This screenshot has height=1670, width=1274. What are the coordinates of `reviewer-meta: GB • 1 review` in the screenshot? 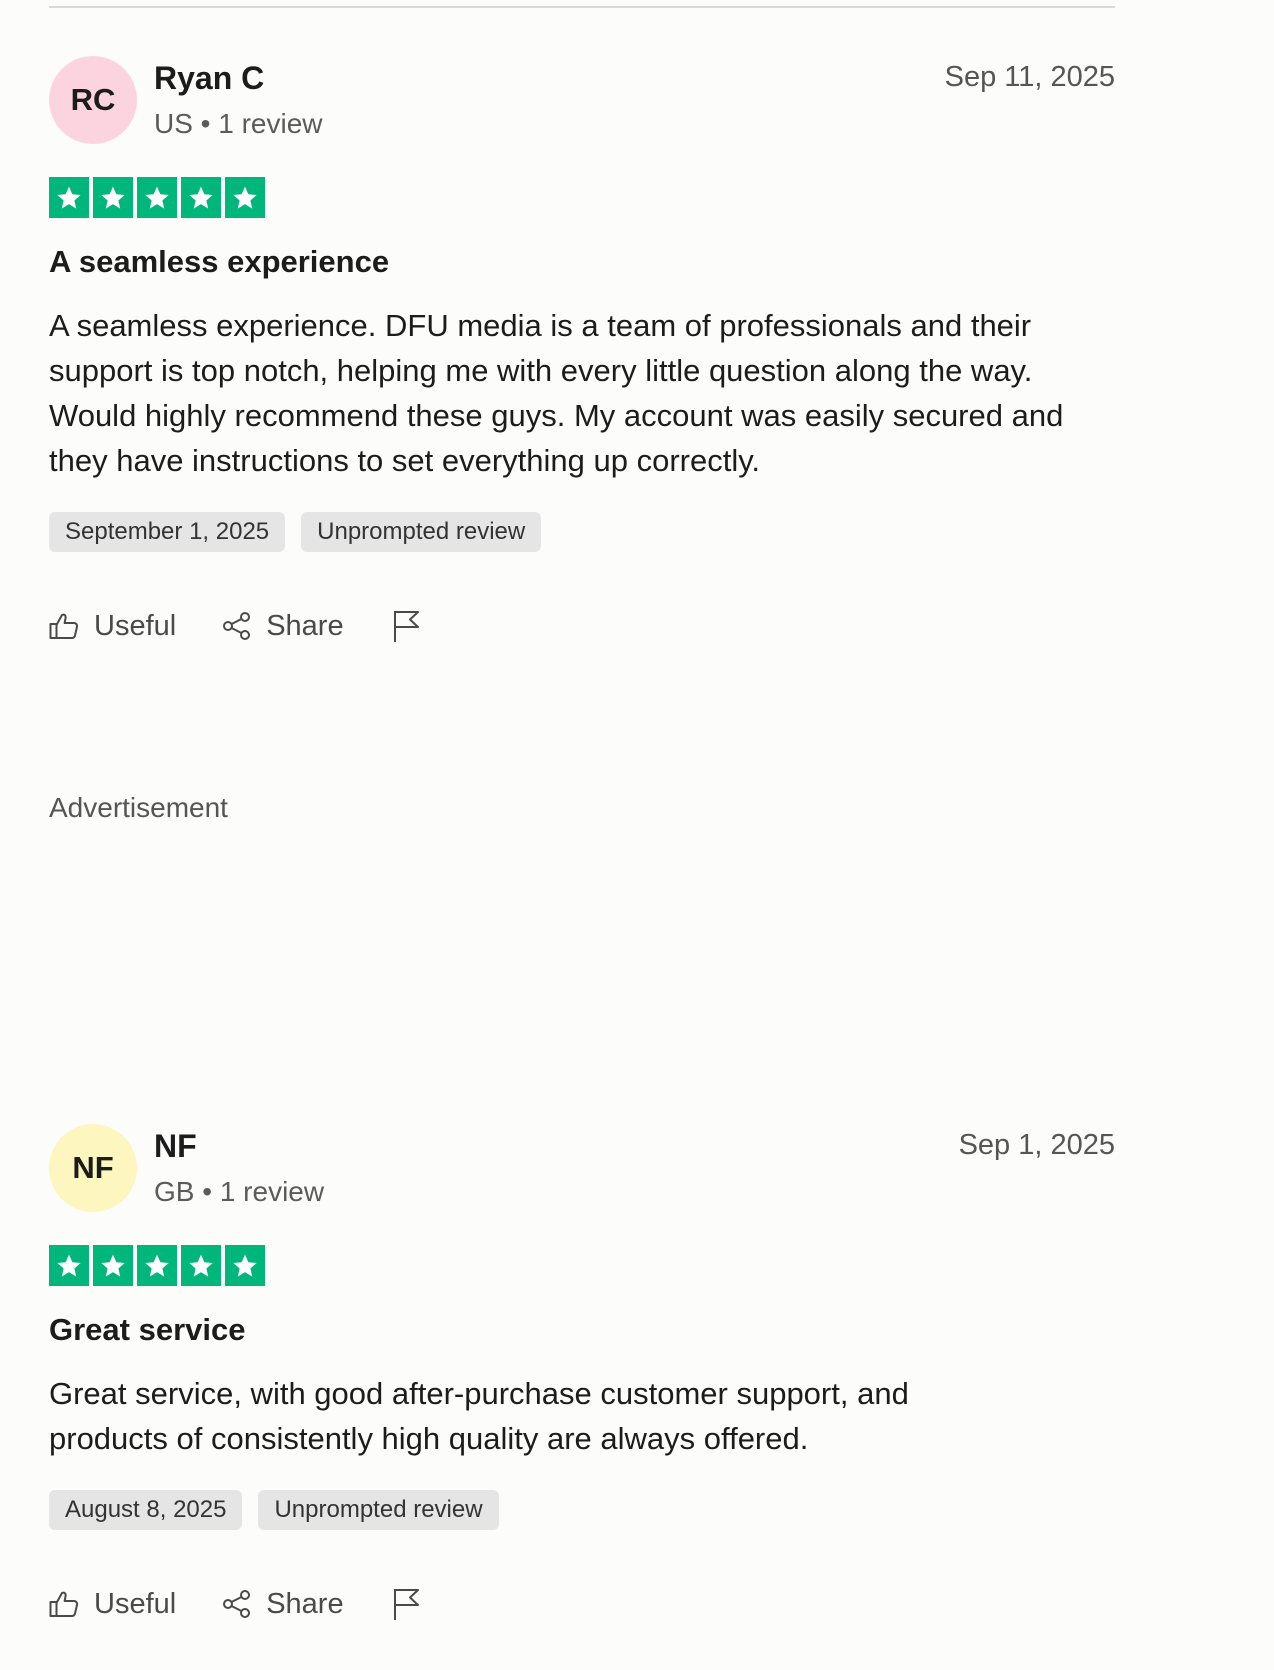 It's located at (239, 1191).